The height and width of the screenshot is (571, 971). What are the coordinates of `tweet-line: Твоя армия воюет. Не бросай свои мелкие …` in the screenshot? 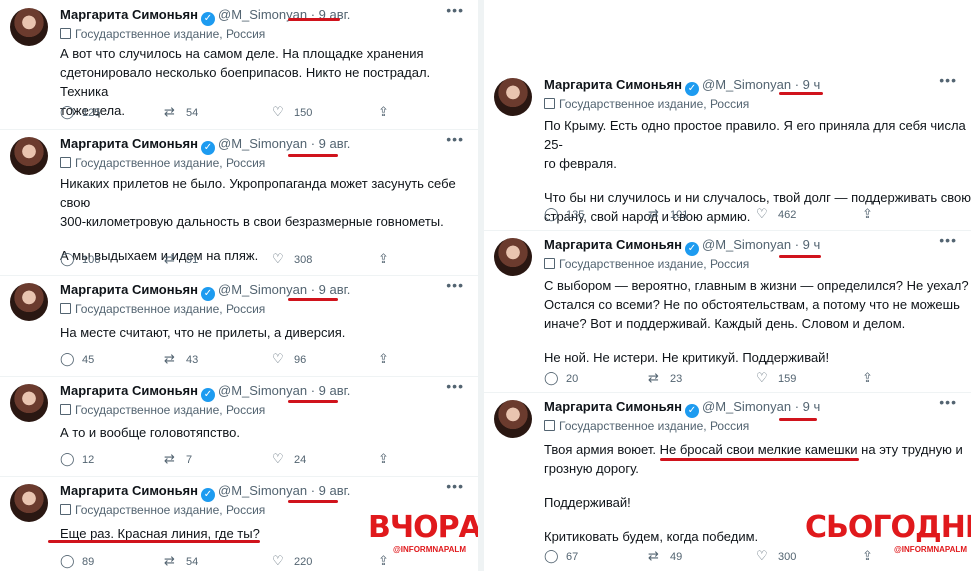 It's located at (753, 449).